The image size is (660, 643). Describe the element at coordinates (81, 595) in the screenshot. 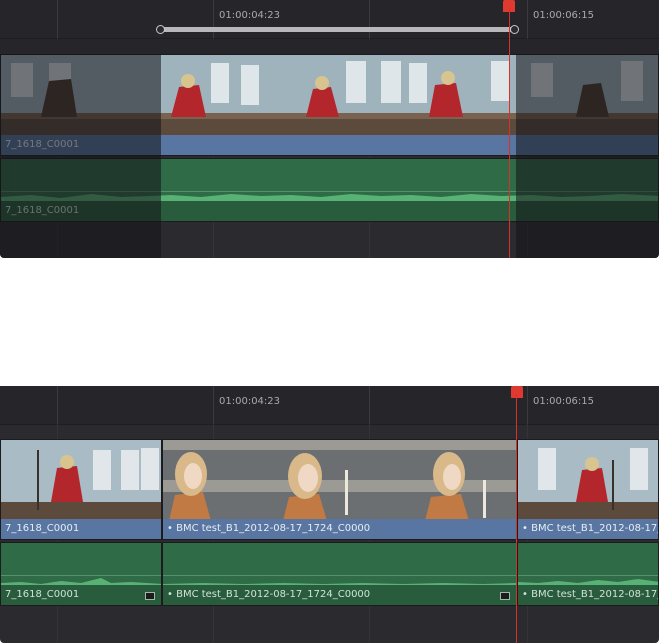

I see `audio-clip-label: 7_1618_C0001` at that location.